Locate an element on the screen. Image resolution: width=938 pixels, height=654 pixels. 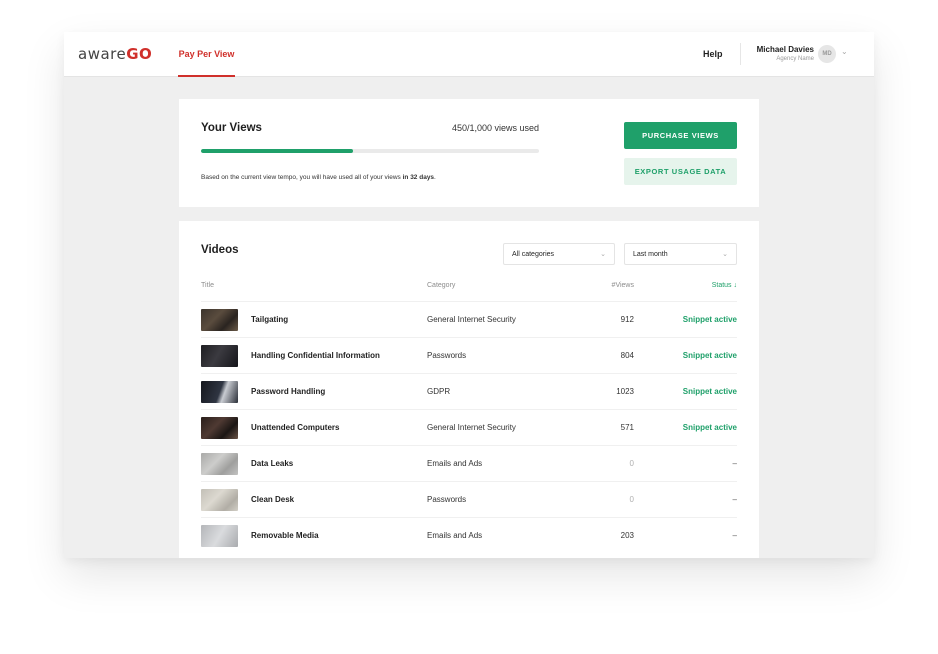
table-row: Data Leaks Emails and Ads 0 – is located at coordinates (469, 463).